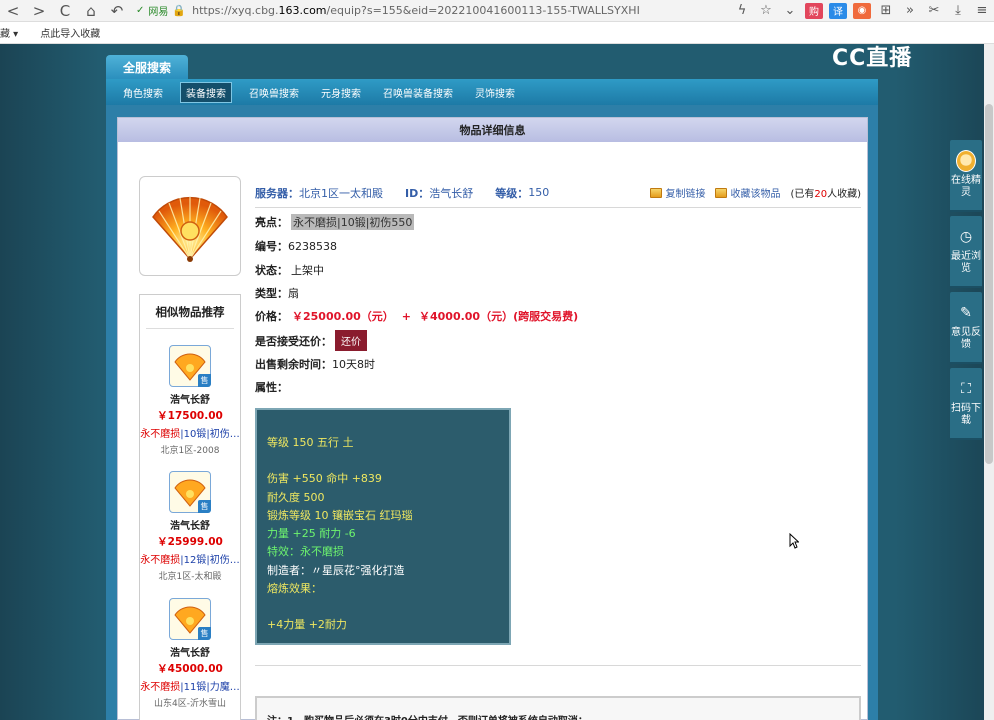 The width and height of the screenshot is (994, 720). What do you see at coordinates (277, 293) in the screenshot?
I see `type-row: 类型：扇` at bounding box center [277, 293].